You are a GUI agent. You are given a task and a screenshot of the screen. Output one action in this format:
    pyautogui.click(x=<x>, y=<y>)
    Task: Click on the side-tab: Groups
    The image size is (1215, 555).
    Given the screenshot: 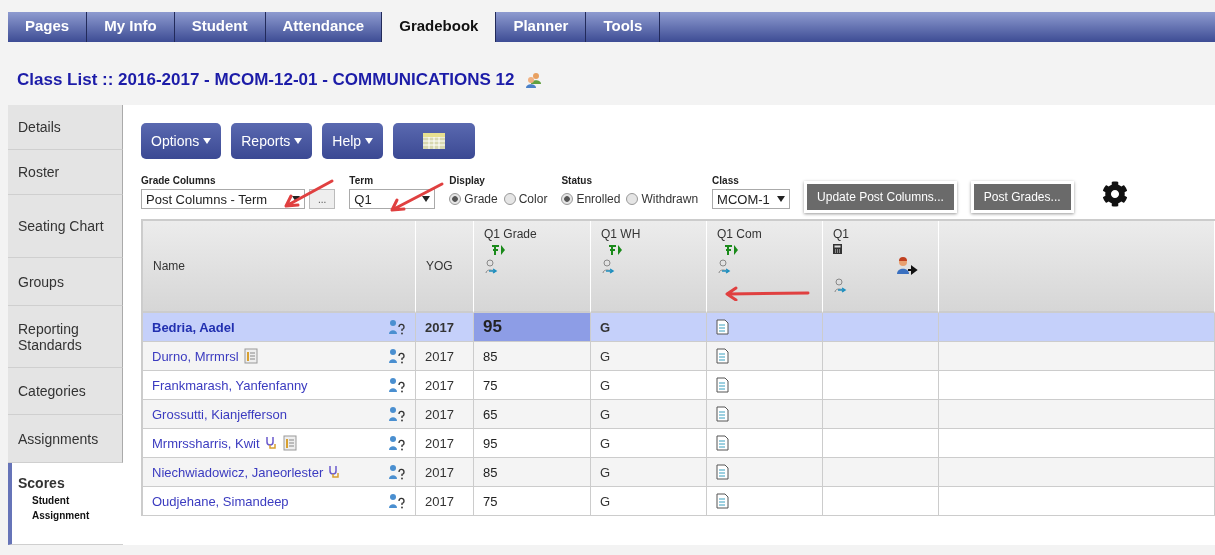 What is the action you would take?
    pyautogui.click(x=65, y=282)
    